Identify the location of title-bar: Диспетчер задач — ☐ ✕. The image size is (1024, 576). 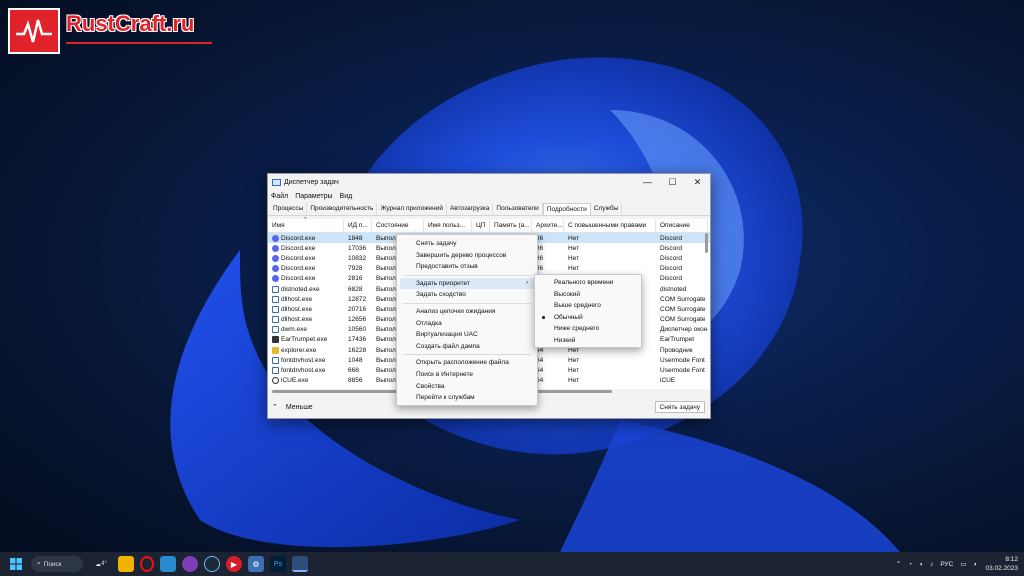
(489, 182).